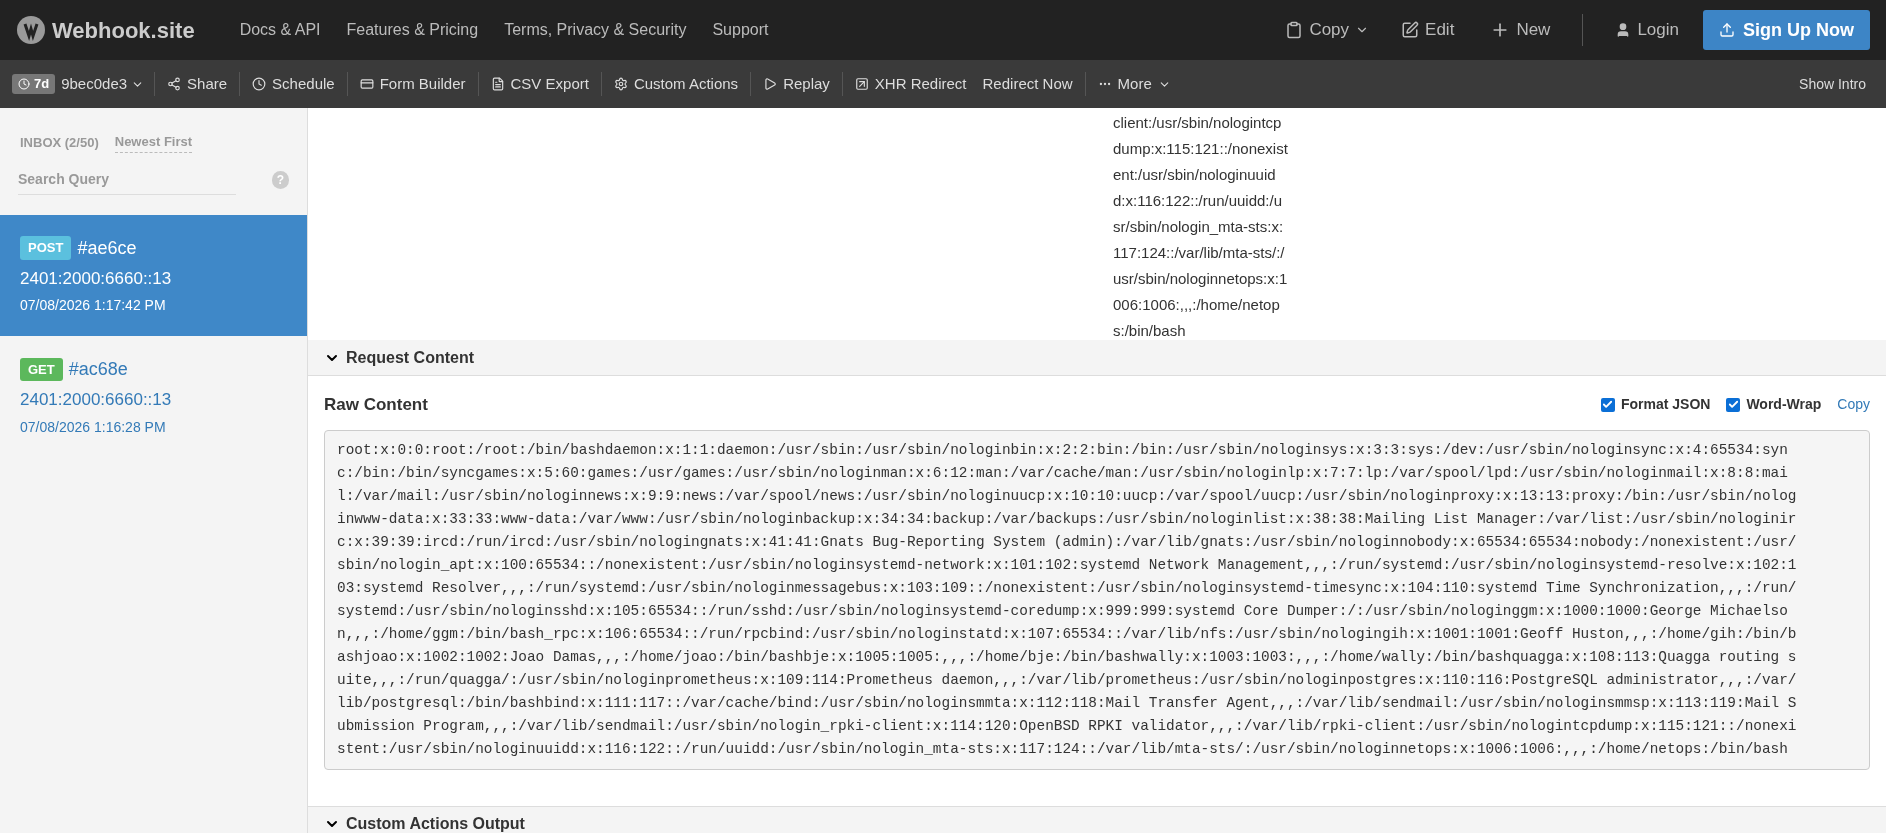  What do you see at coordinates (1832, 84) in the screenshot?
I see `show-intro-button: Show Intro` at bounding box center [1832, 84].